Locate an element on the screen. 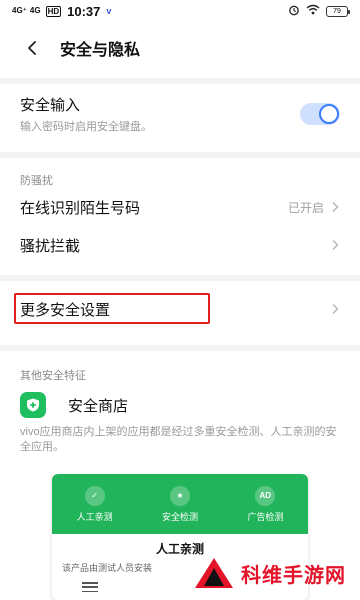  badge-label: 广告检测 is located at coordinates (265, 516).